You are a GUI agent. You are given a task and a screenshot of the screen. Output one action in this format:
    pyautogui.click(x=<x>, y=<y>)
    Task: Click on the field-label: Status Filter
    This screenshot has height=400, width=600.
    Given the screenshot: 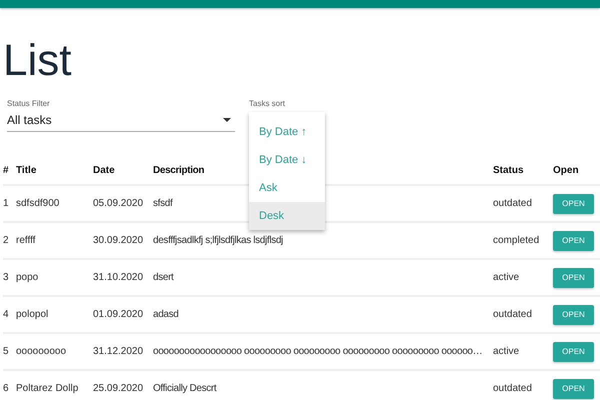 What is the action you would take?
    pyautogui.click(x=29, y=104)
    